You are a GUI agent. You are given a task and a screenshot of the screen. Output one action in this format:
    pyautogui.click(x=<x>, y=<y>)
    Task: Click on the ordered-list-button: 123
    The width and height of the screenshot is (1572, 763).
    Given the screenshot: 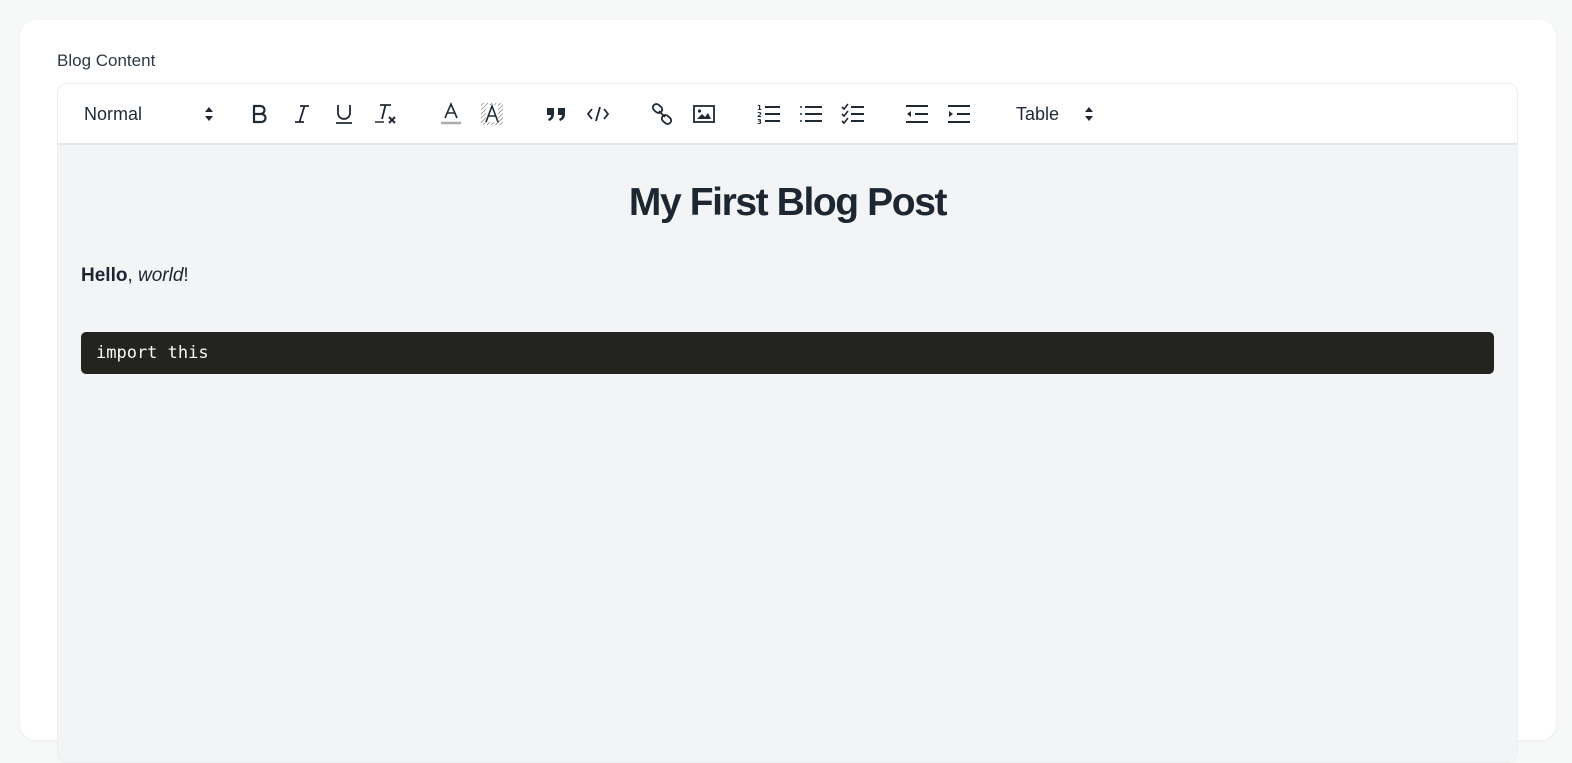 What is the action you would take?
    pyautogui.click(x=769, y=114)
    